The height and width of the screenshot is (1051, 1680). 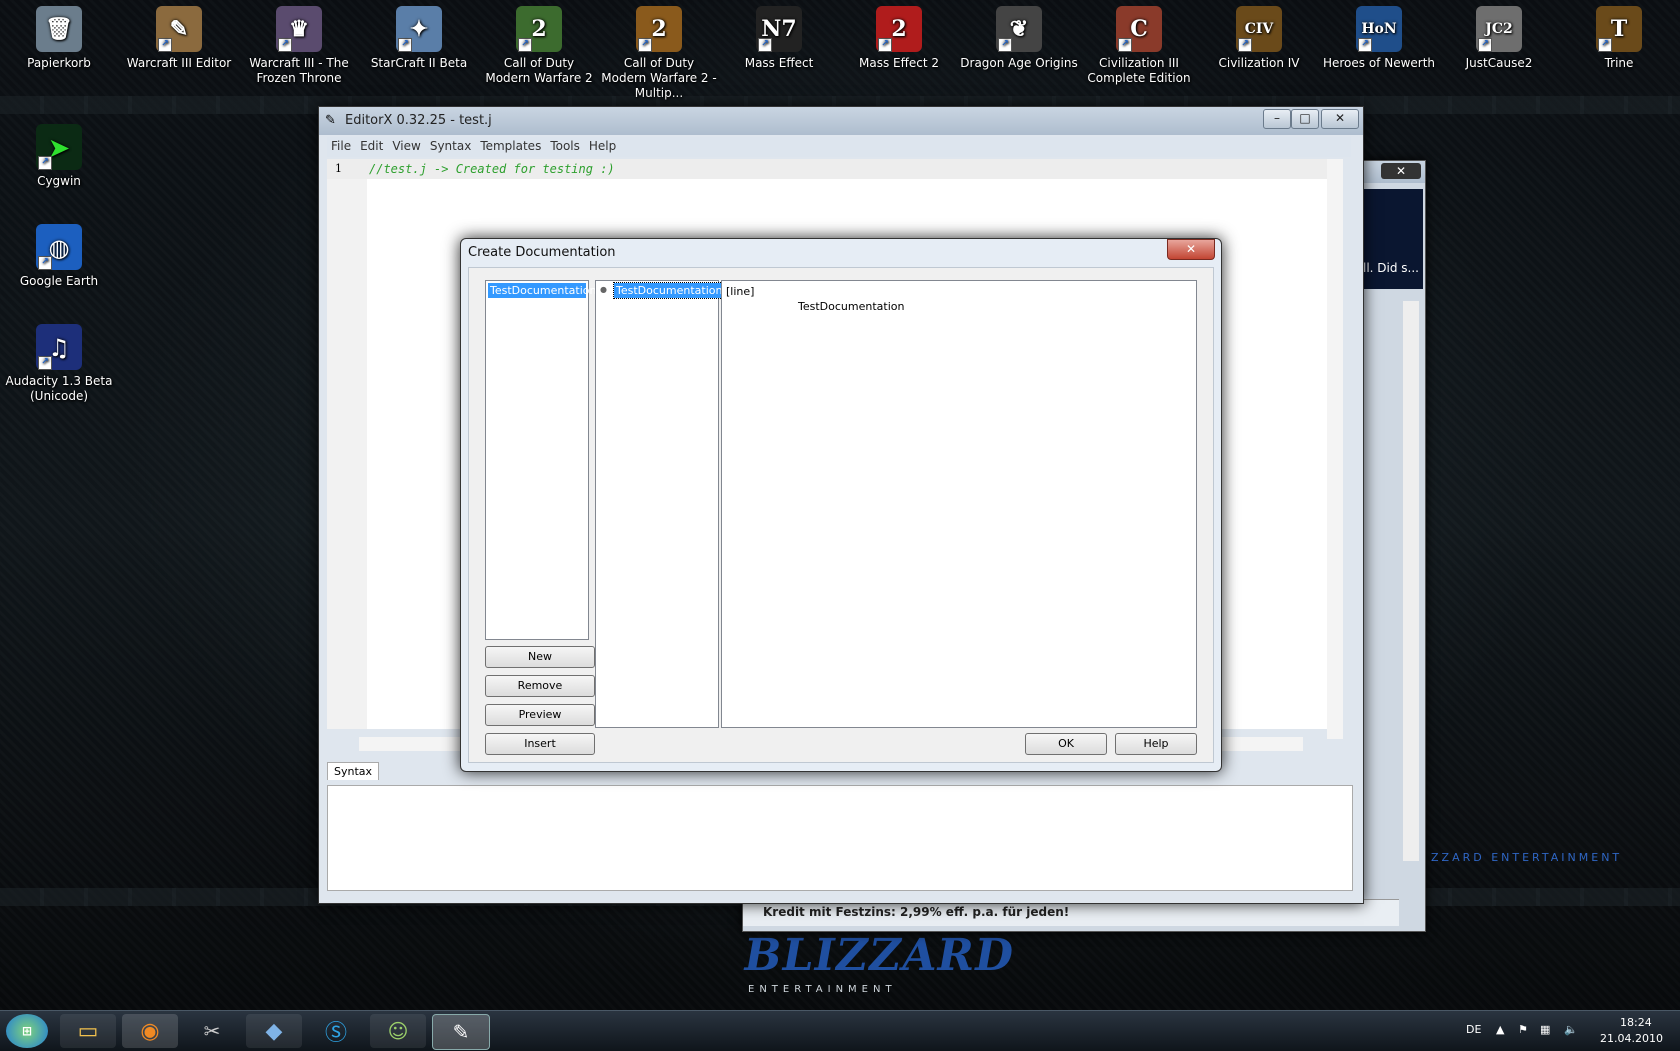 What do you see at coordinates (540, 744) in the screenshot?
I see `insert-button: Insert` at bounding box center [540, 744].